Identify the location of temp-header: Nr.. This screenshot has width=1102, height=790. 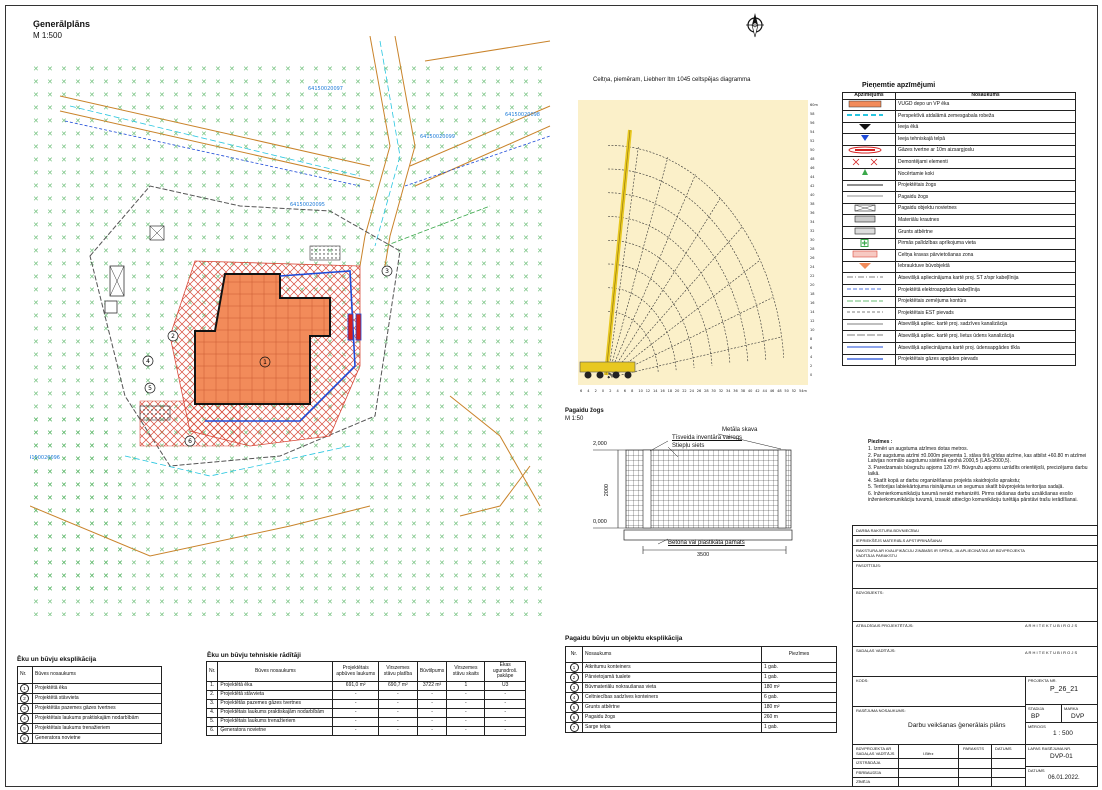
(574, 654).